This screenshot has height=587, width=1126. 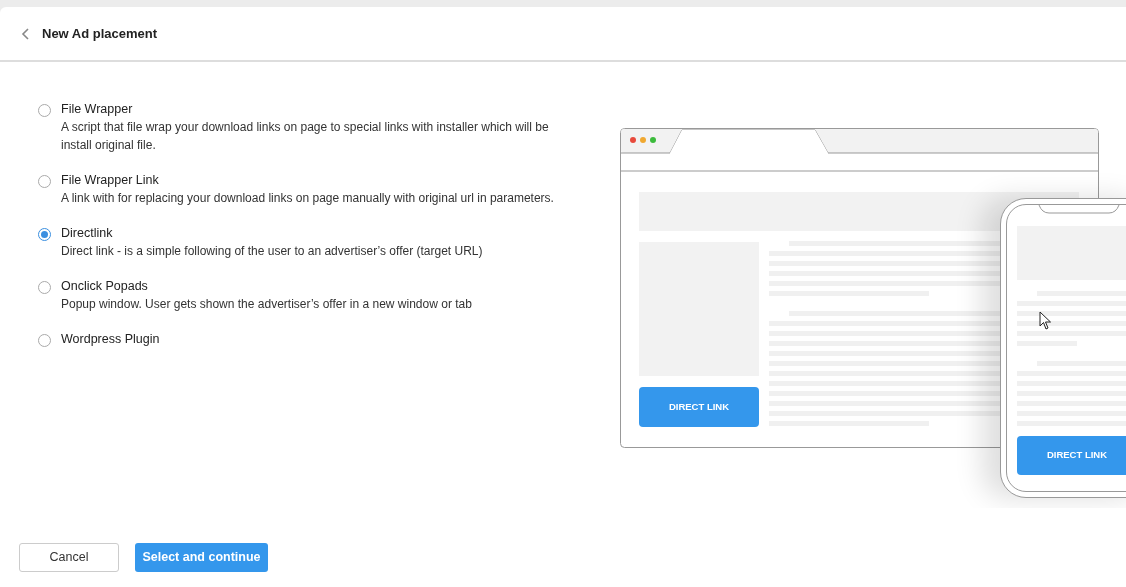 I want to click on cursor-icon, so click(x=1046, y=321).